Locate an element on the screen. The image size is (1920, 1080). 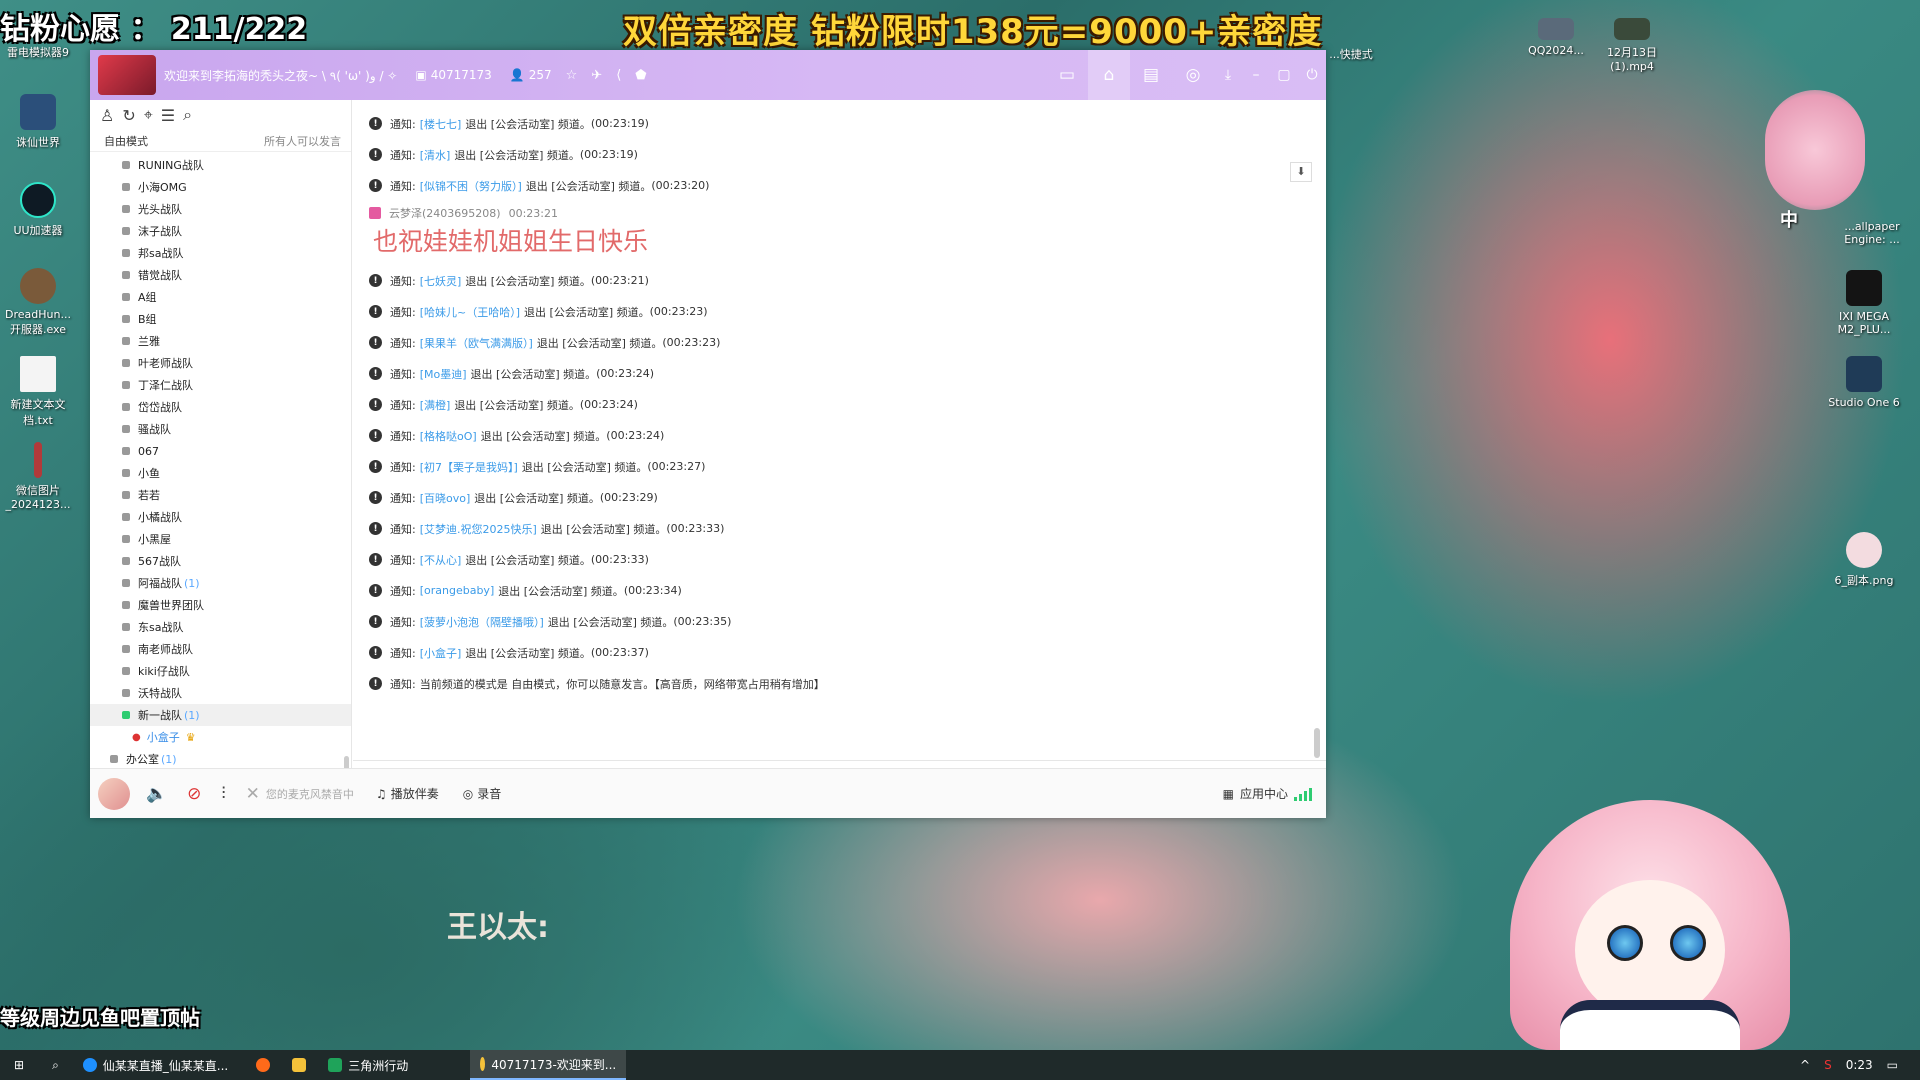
maximize-icon: ▢ is located at coordinates (1284, 75).